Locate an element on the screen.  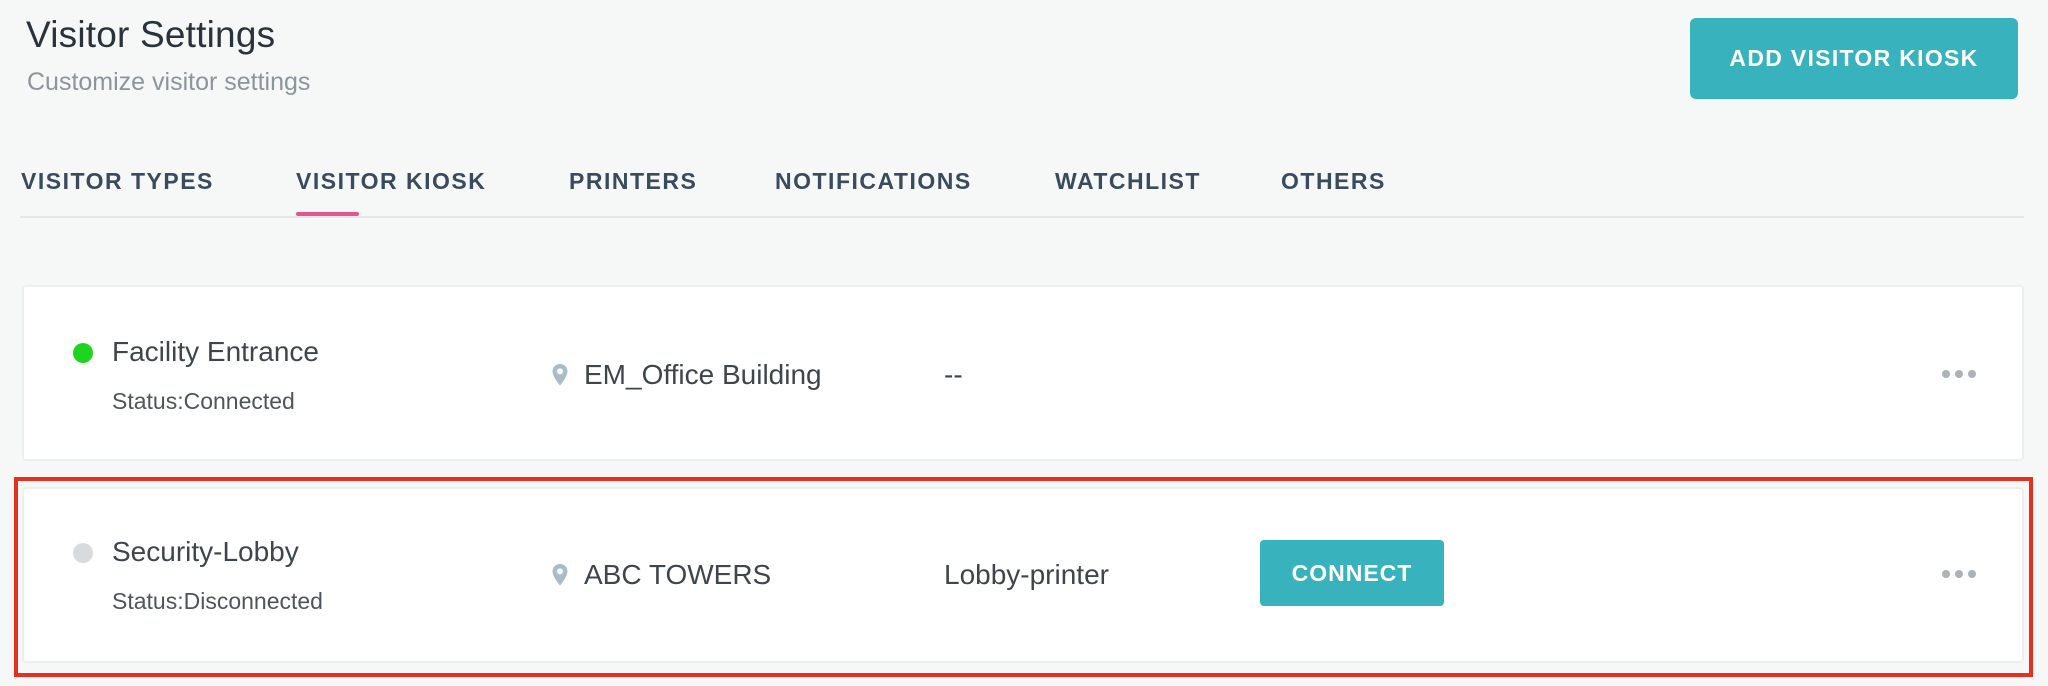
active-tab-indicator is located at coordinates (327, 214).